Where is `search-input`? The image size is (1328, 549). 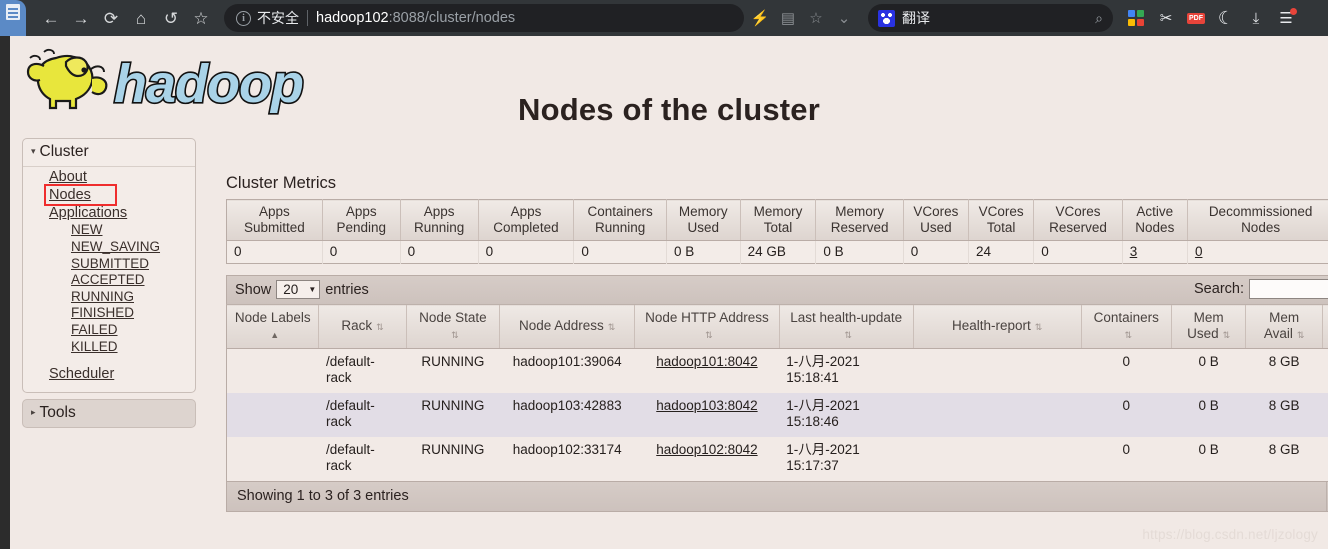 search-input is located at coordinates (1288, 289).